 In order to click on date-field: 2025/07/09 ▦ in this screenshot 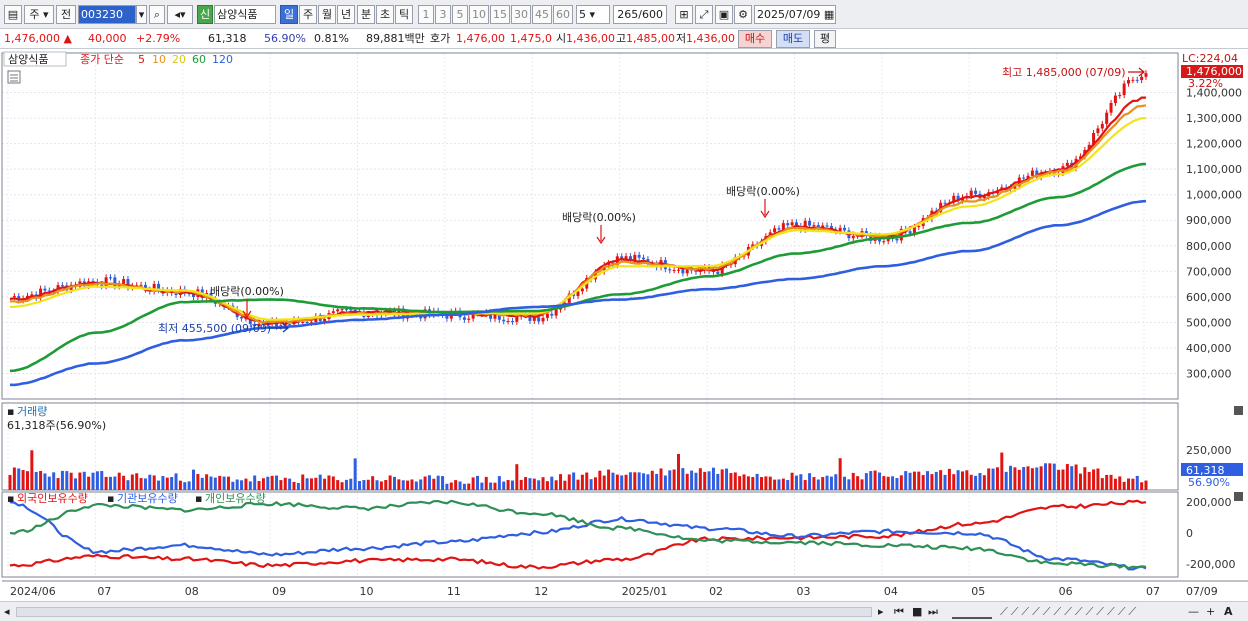, I will do `click(795, 14)`.